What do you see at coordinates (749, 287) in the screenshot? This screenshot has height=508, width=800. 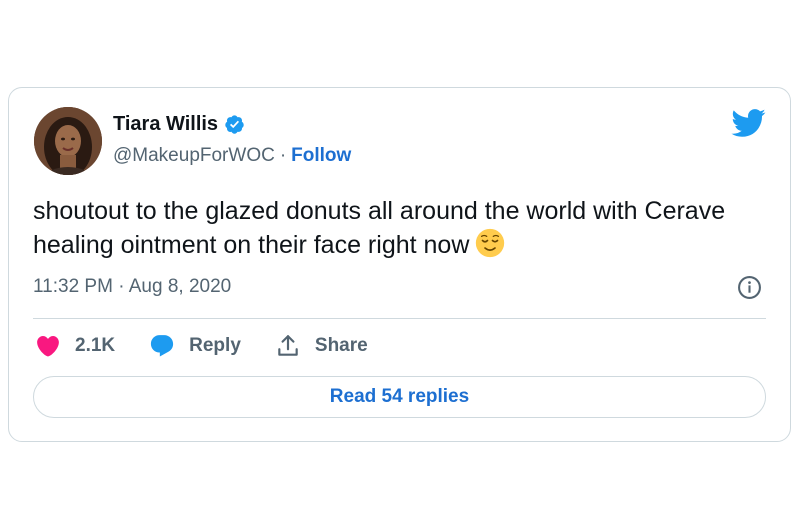 I see `info-icon` at bounding box center [749, 287].